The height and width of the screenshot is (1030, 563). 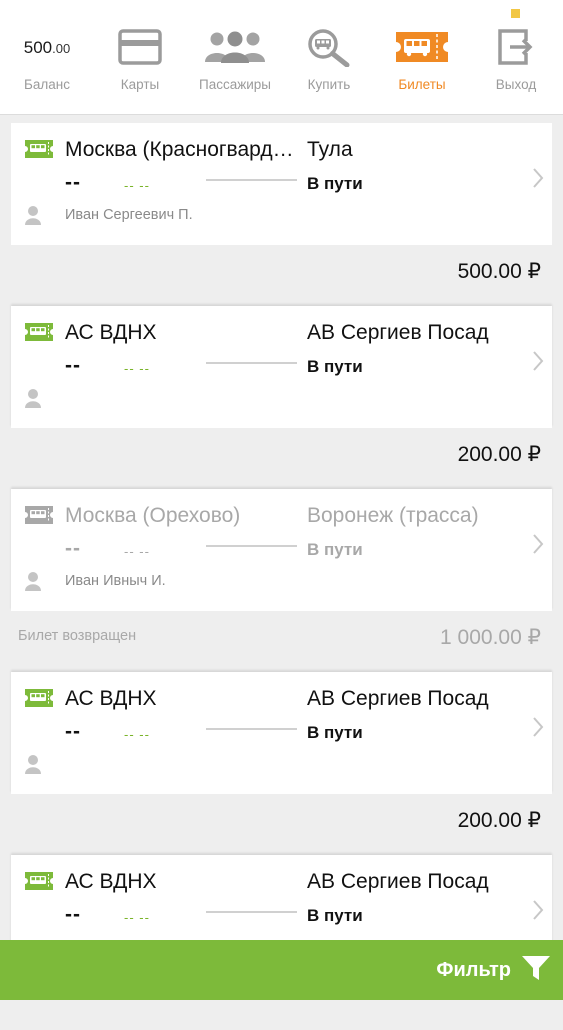 I want to click on nav-cards: Карты, so click(x=140, y=57).